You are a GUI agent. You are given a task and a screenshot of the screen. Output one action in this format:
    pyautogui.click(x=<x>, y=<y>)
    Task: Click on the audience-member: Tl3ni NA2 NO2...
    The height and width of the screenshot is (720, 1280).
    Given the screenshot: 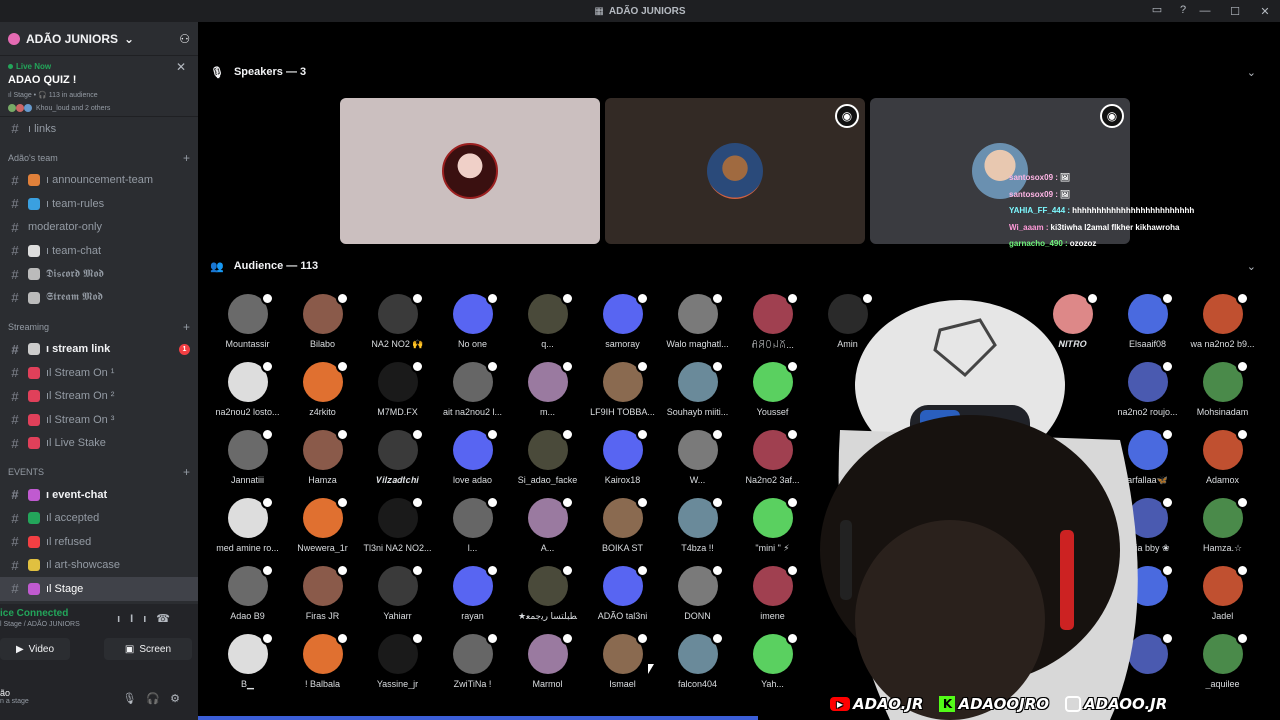 What is the action you would take?
    pyautogui.click(x=397, y=530)
    